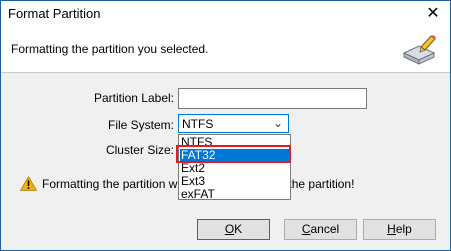  I want to click on header-description: Formatting the partition you selected., so click(110, 49).